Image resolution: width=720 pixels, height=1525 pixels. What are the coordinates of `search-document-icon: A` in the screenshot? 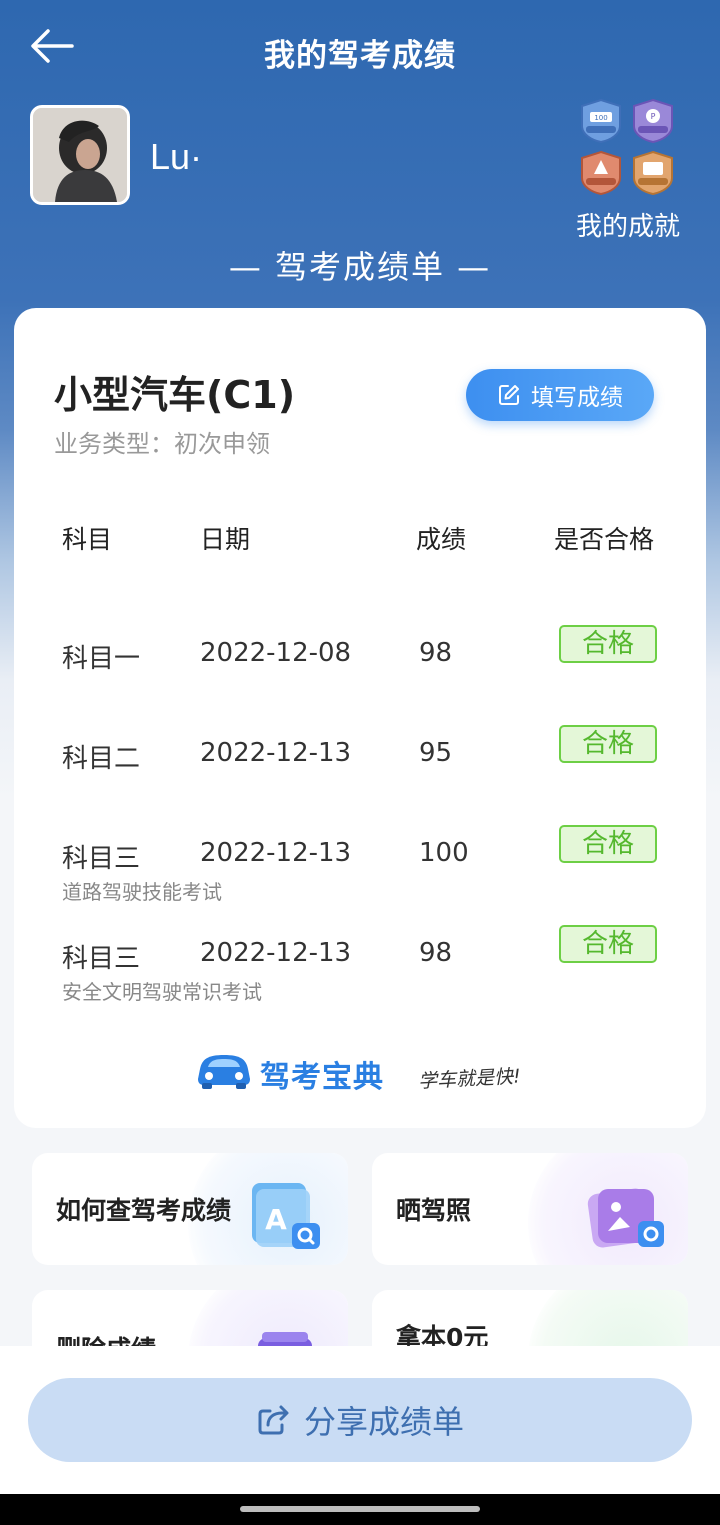 It's located at (286, 1216).